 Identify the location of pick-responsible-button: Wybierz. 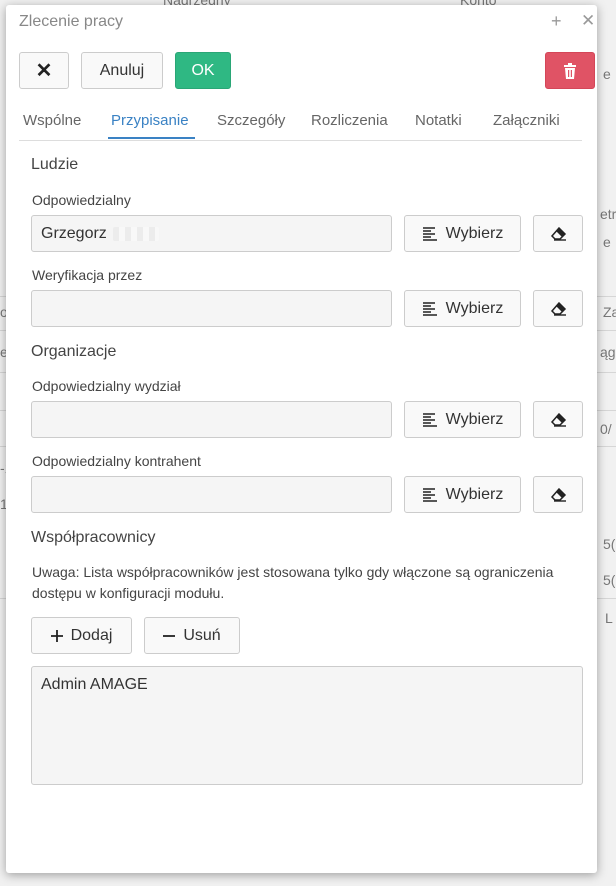
(462, 233).